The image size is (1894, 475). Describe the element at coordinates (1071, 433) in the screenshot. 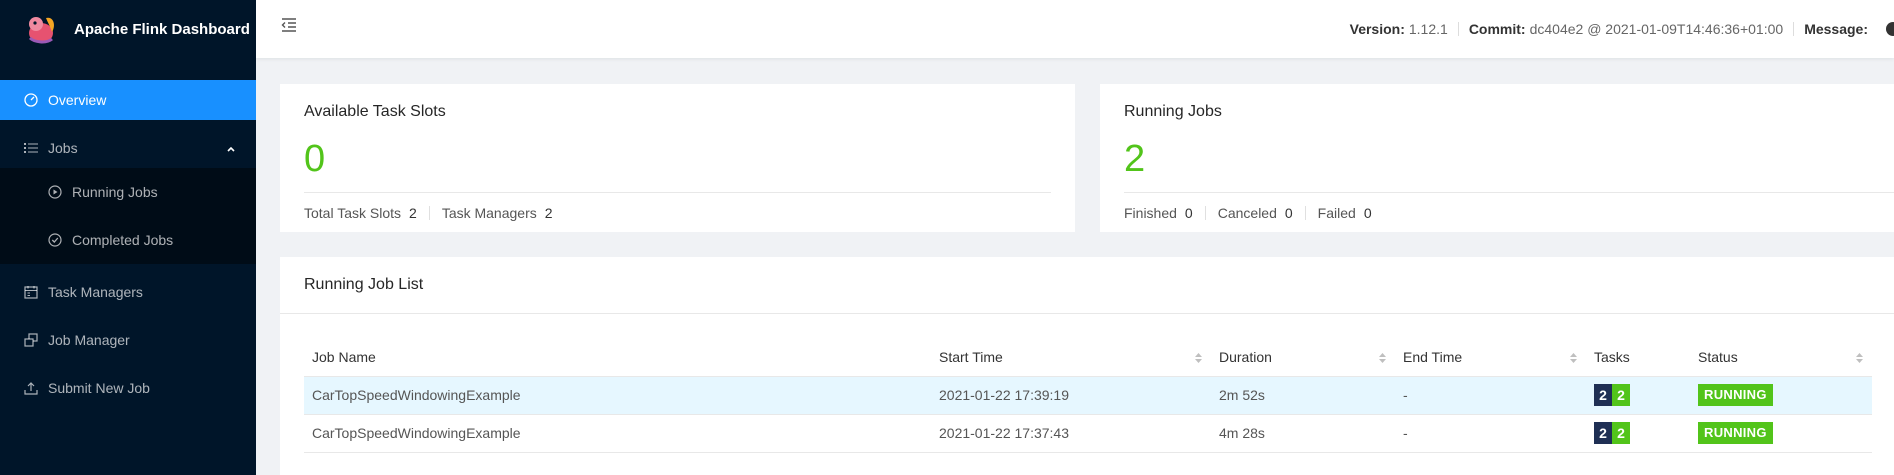

I see `start-time-cell: 2021-01-22 17:37:43` at that location.